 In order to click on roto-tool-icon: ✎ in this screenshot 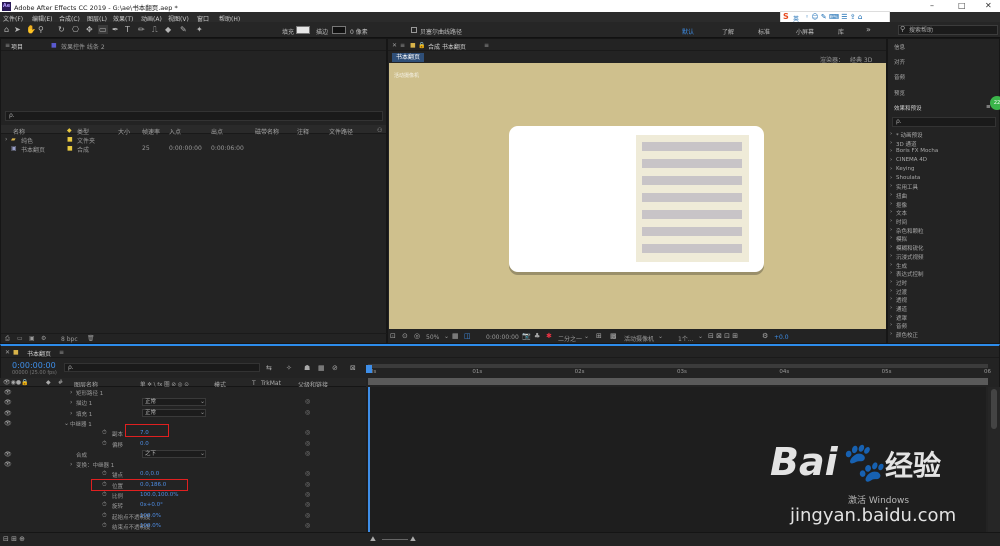, I will do `click(183, 29)`.